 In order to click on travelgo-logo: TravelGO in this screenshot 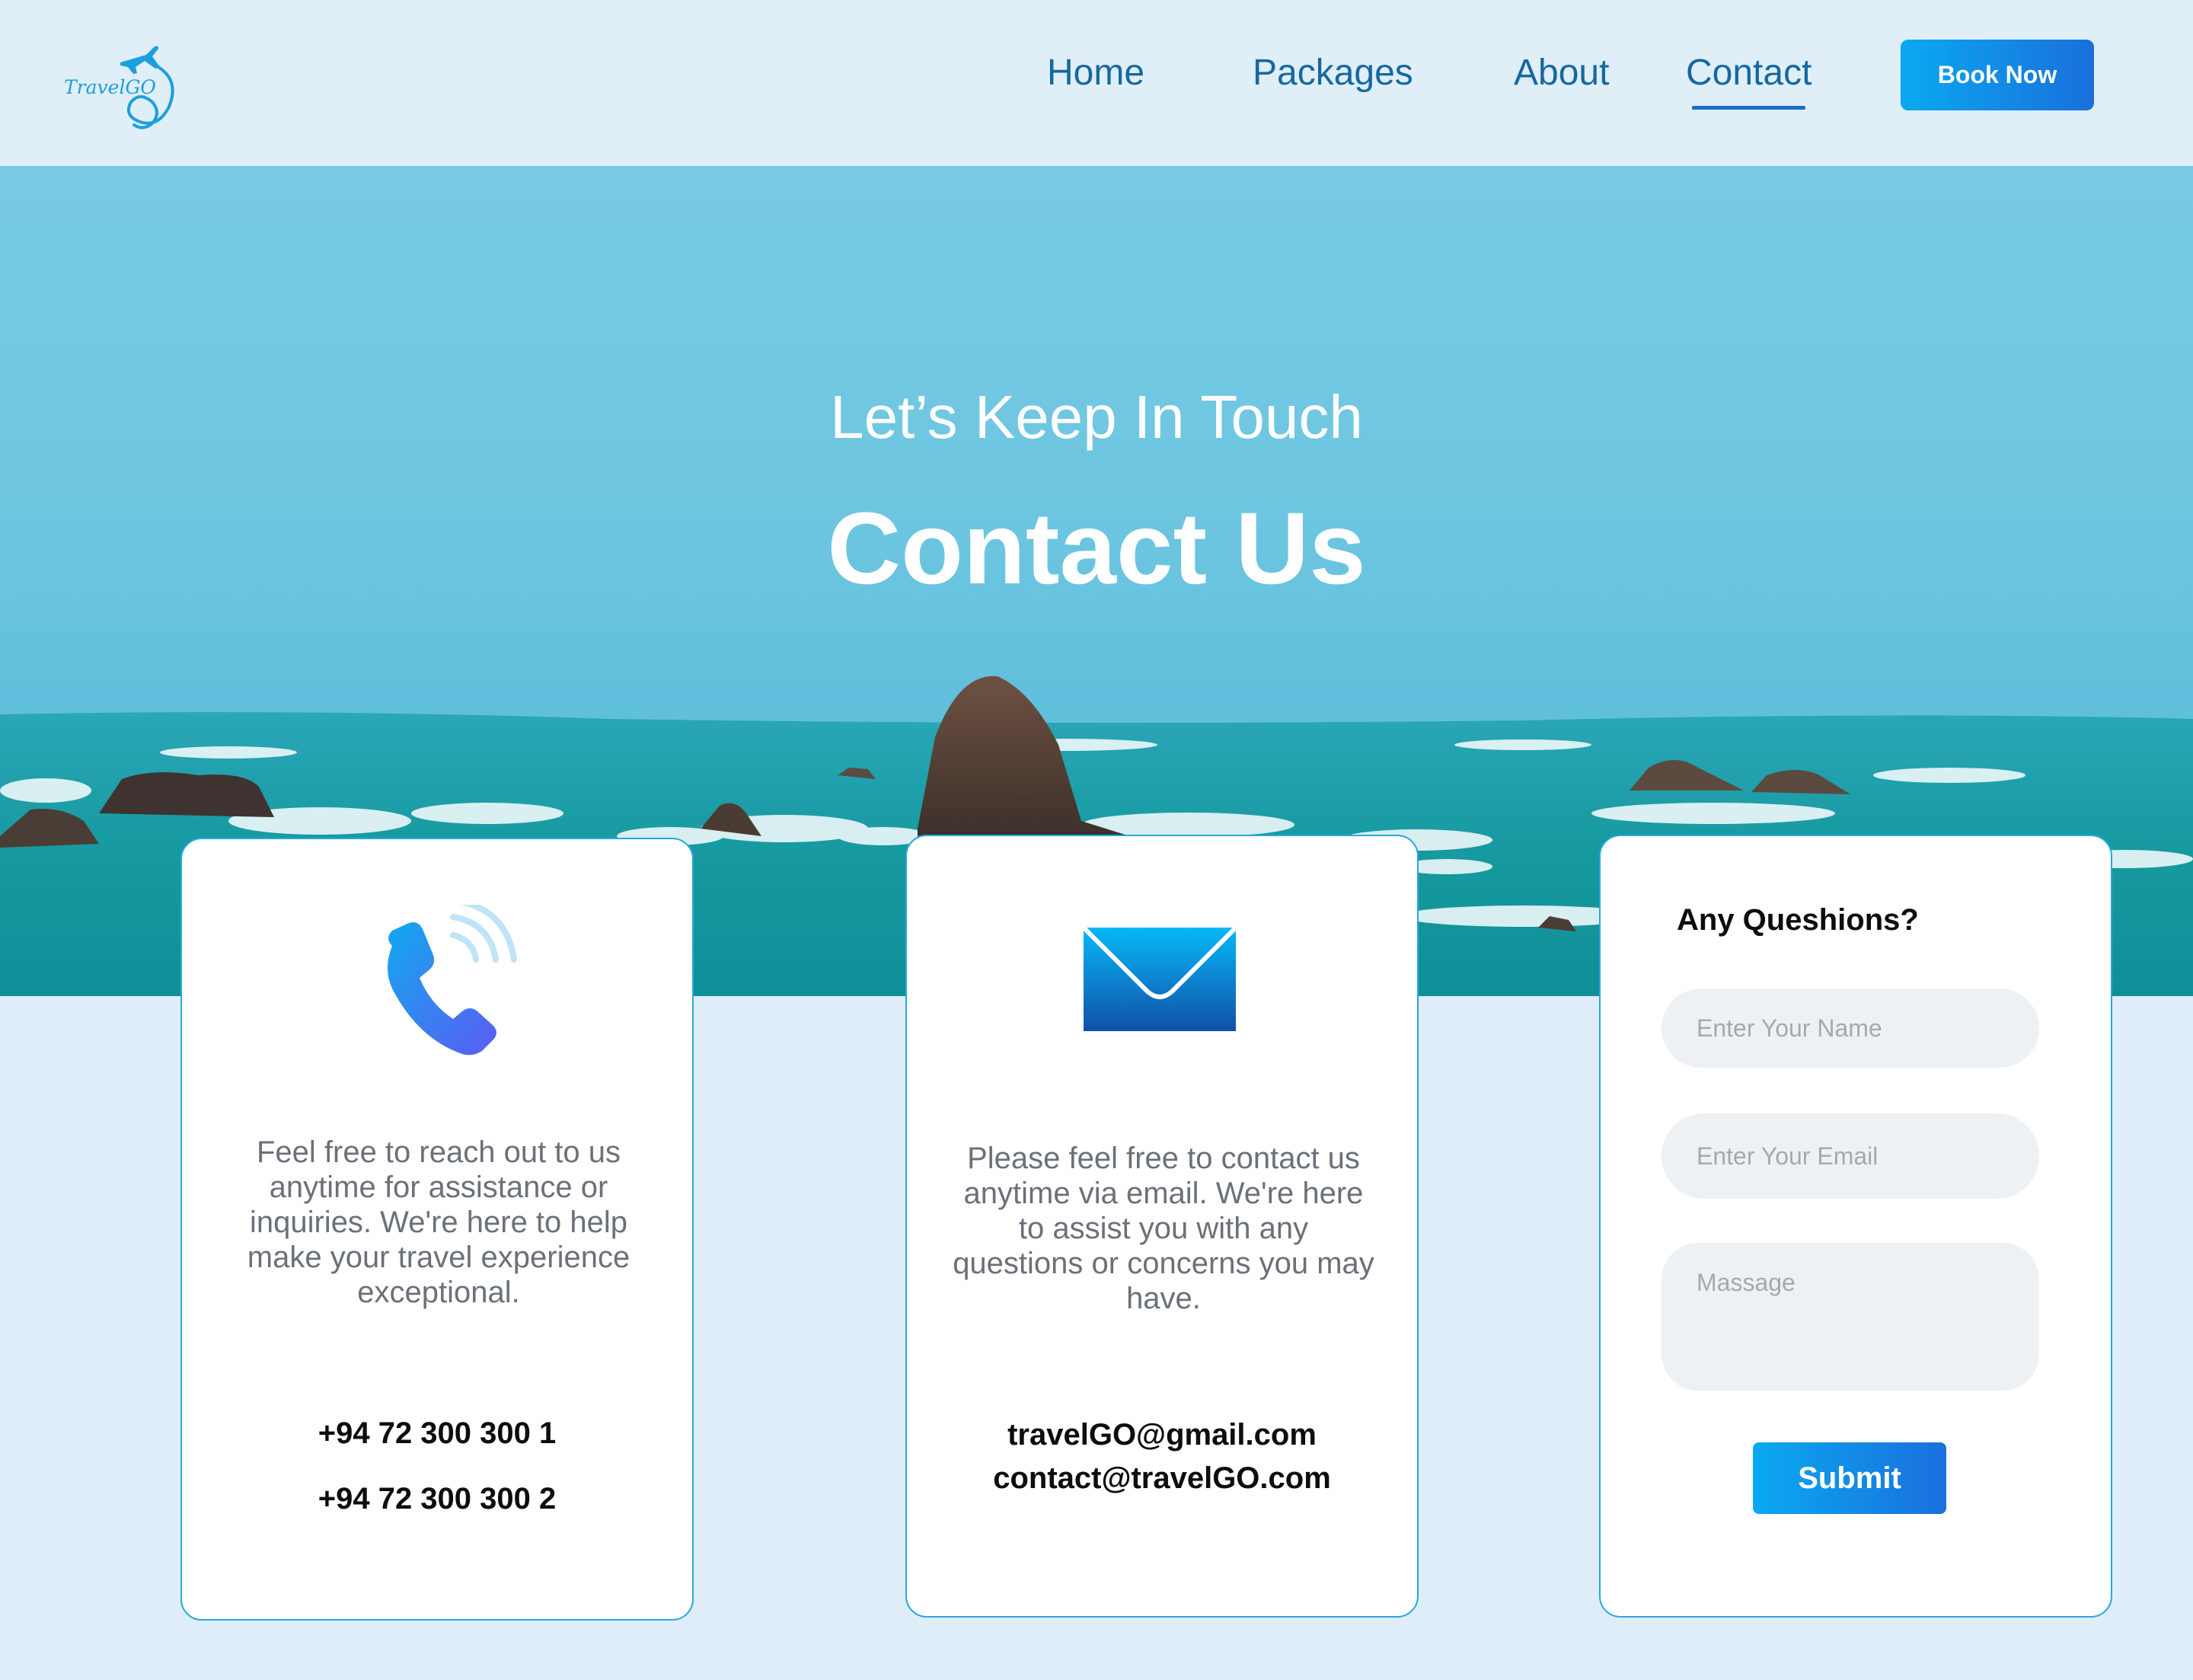, I will do `click(125, 86)`.